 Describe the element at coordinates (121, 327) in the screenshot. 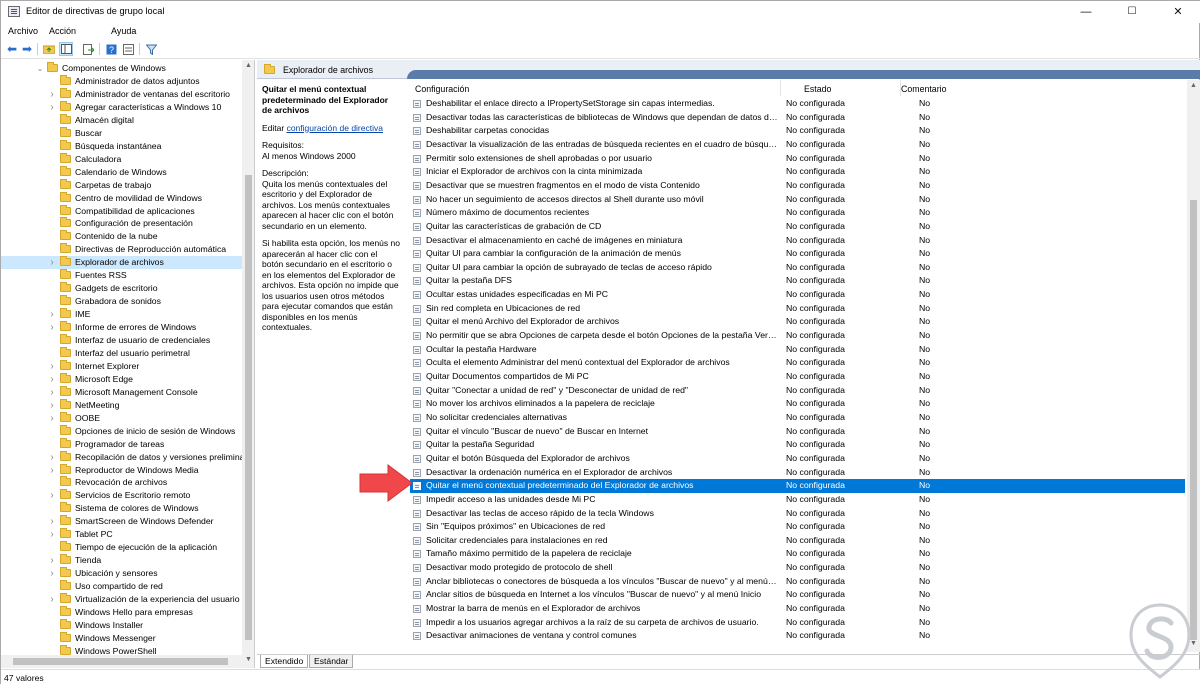

I see `tree-item: › Informe de errores de Windows` at that location.